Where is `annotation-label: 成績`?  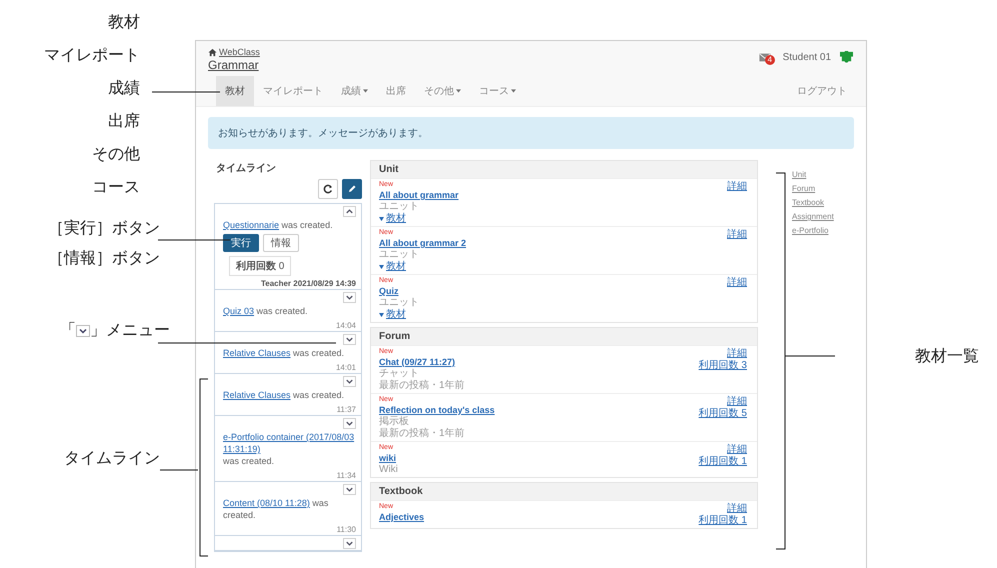
annotation-label: 成績 is located at coordinates (124, 88).